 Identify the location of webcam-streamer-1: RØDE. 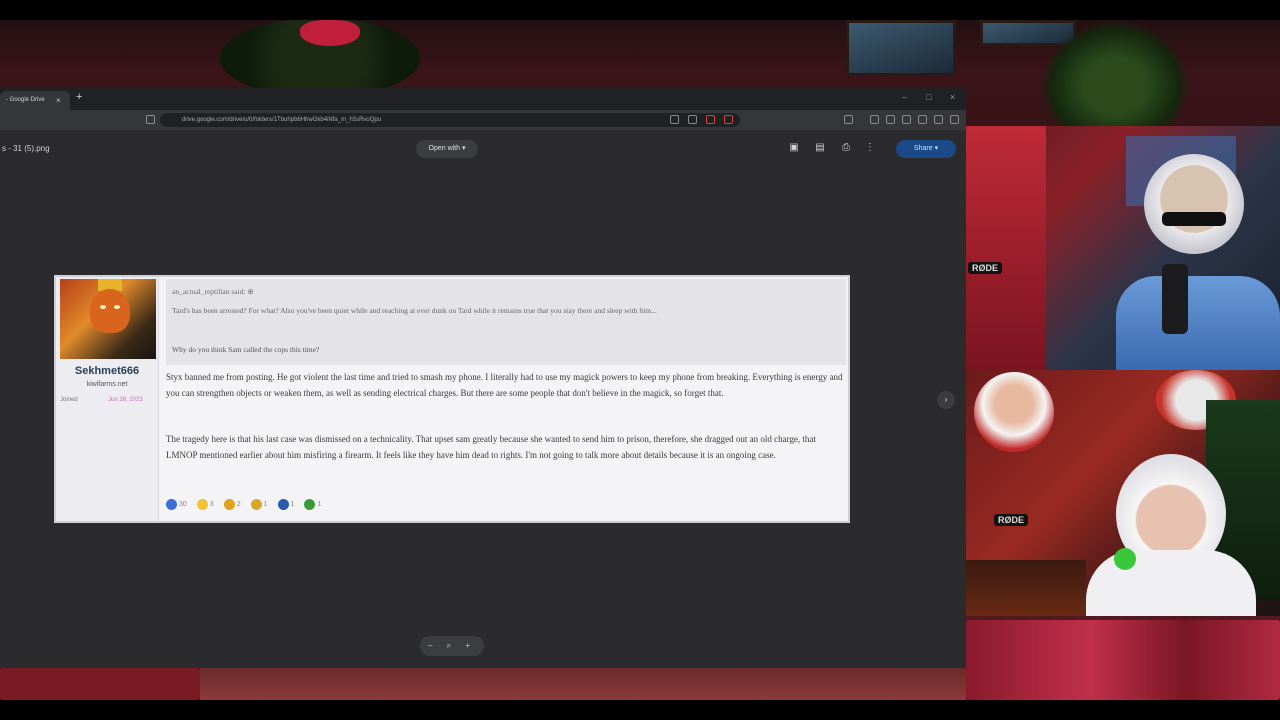
(1123, 248).